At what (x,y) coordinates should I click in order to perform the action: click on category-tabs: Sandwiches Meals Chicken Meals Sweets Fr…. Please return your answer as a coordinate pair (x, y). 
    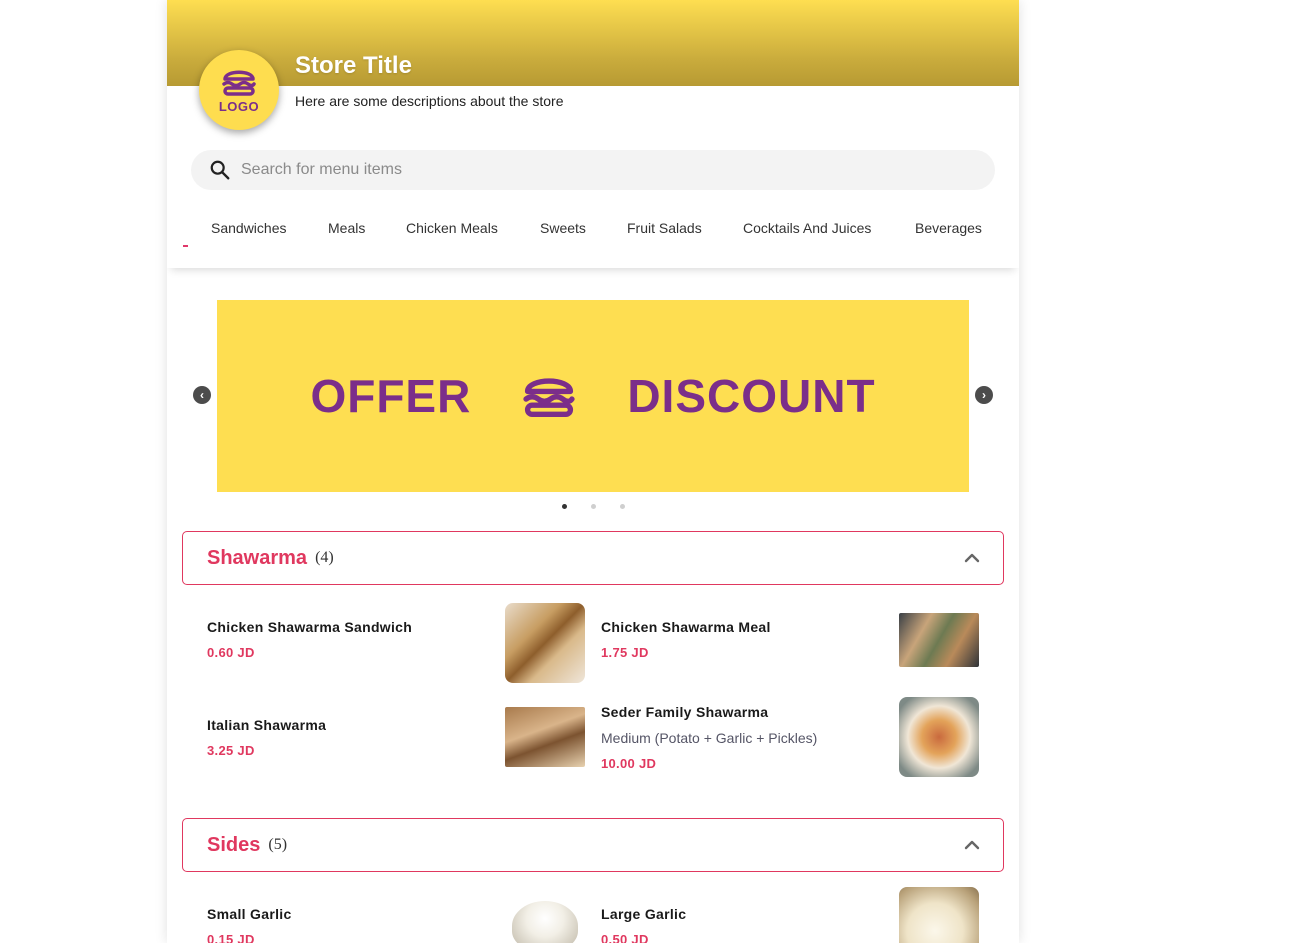
    Looking at the image, I should click on (593, 233).